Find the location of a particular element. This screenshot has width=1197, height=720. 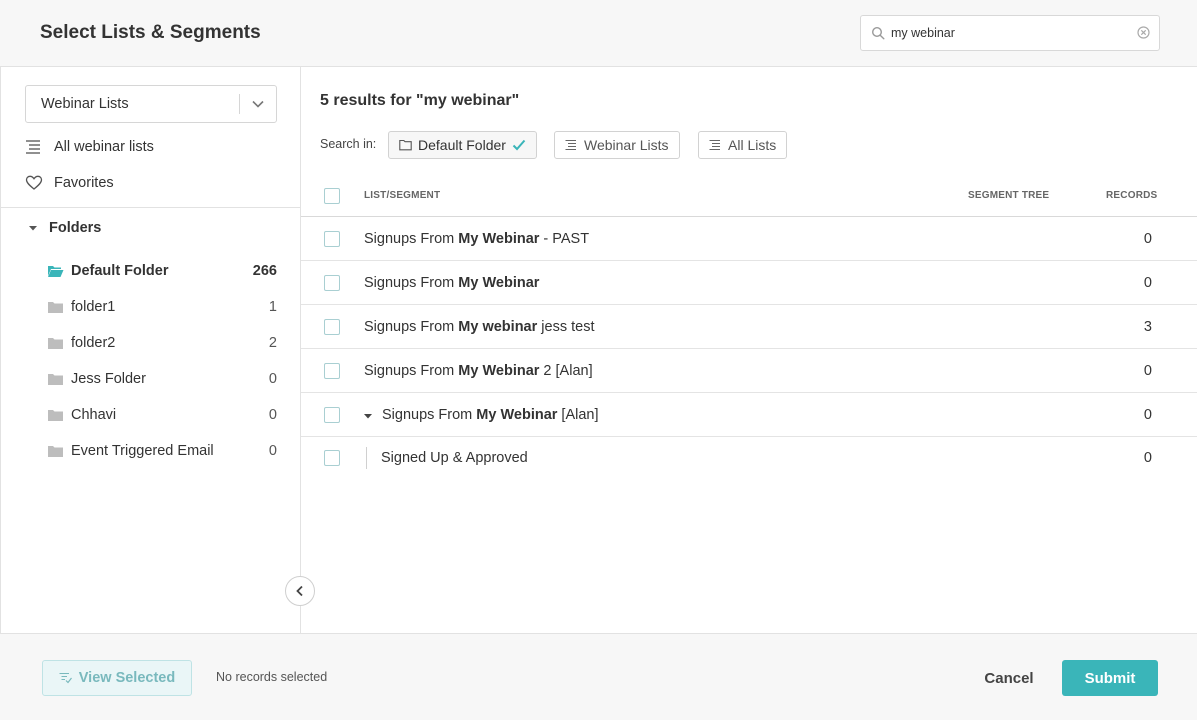

folders-toggle: Folders is located at coordinates (65, 228).